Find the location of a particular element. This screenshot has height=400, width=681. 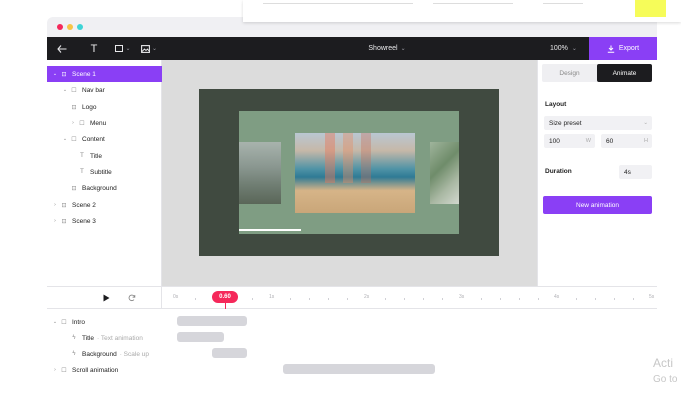

track-background: ϟ Background · Scale up is located at coordinates (104, 354).